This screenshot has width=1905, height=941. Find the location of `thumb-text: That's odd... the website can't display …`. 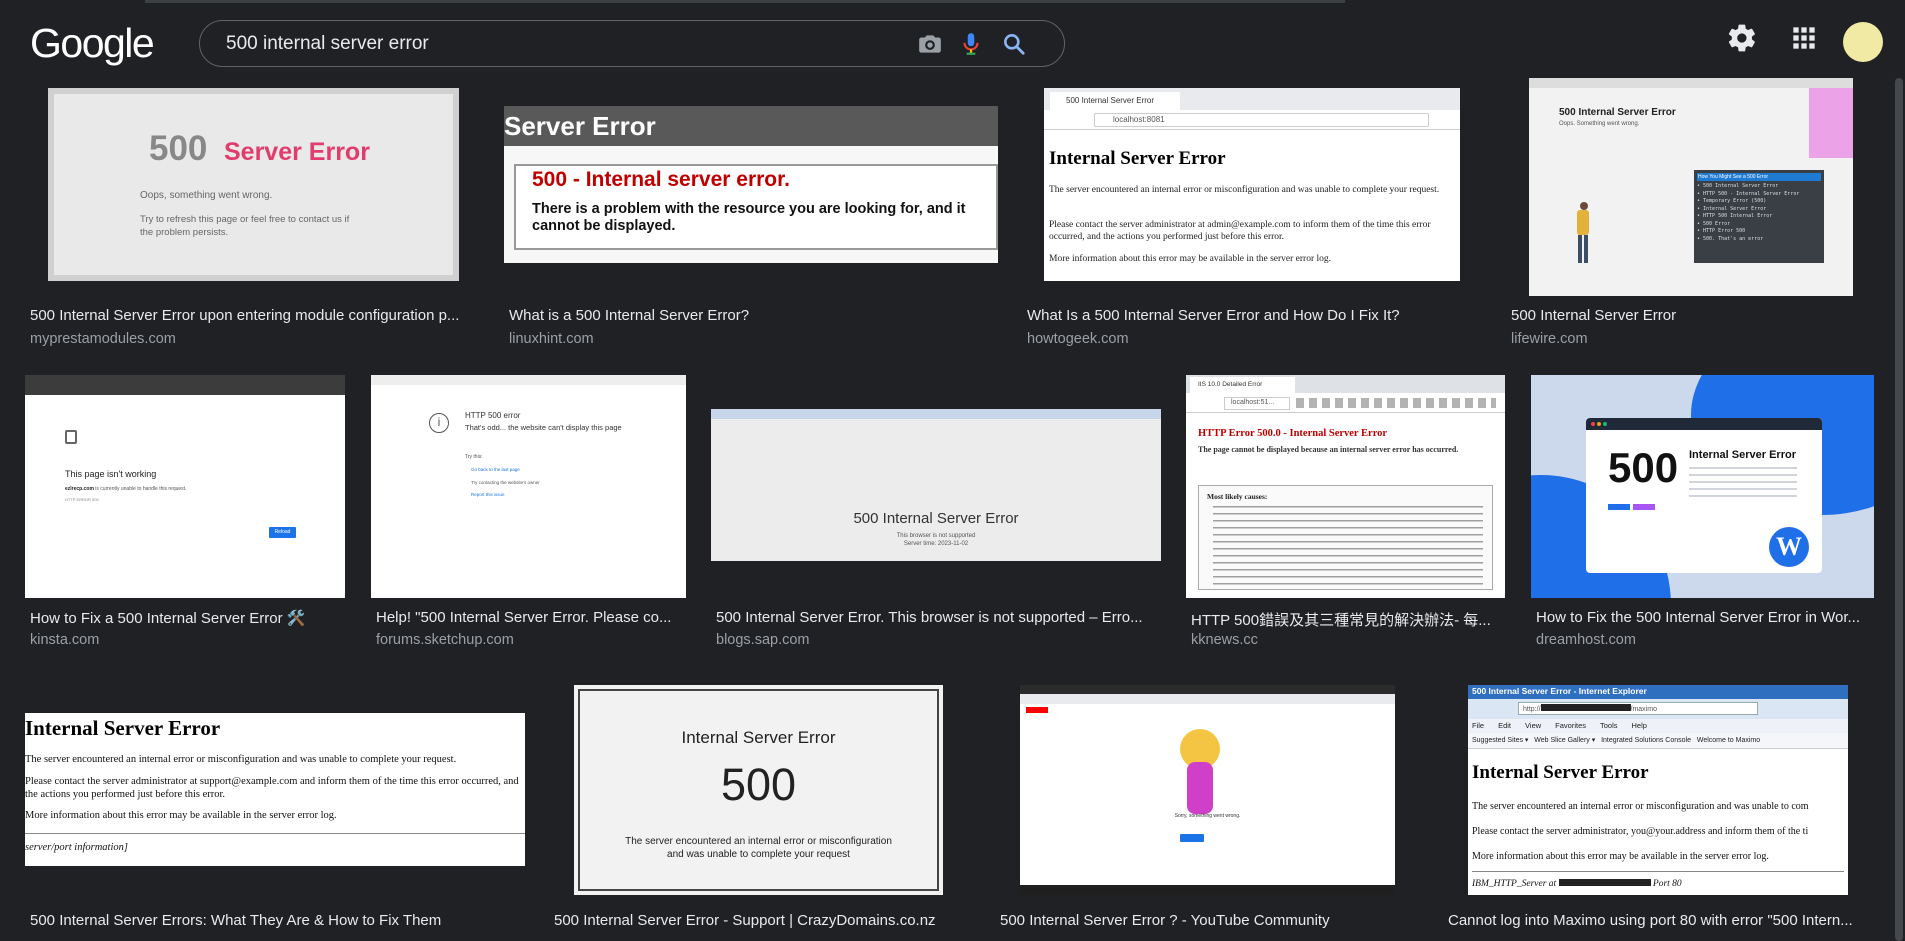

thumb-text: That's odd... the website can't display … is located at coordinates (543, 427).